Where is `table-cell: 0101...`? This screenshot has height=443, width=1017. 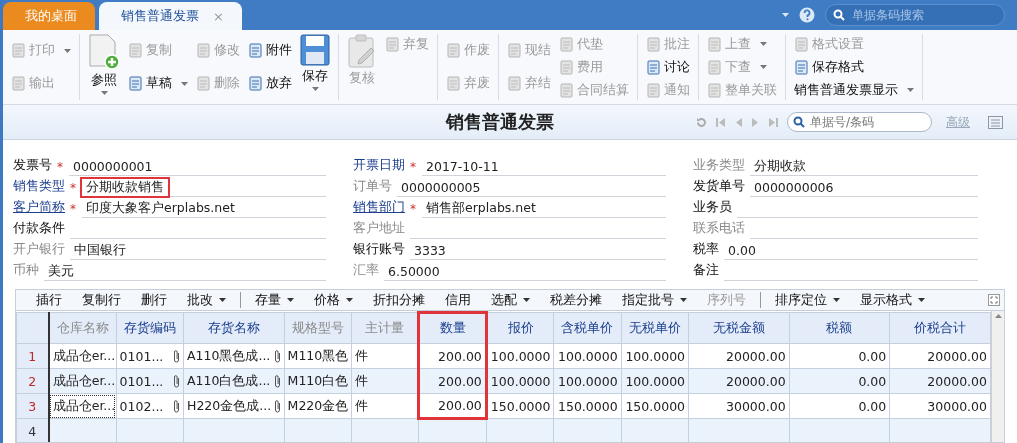
table-cell: 0101... is located at coordinates (150, 381).